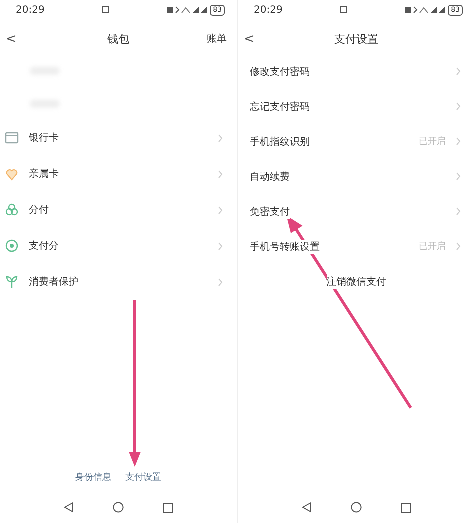 The width and height of the screenshot is (475, 523). I want to click on heart-icon, so click(12, 174).